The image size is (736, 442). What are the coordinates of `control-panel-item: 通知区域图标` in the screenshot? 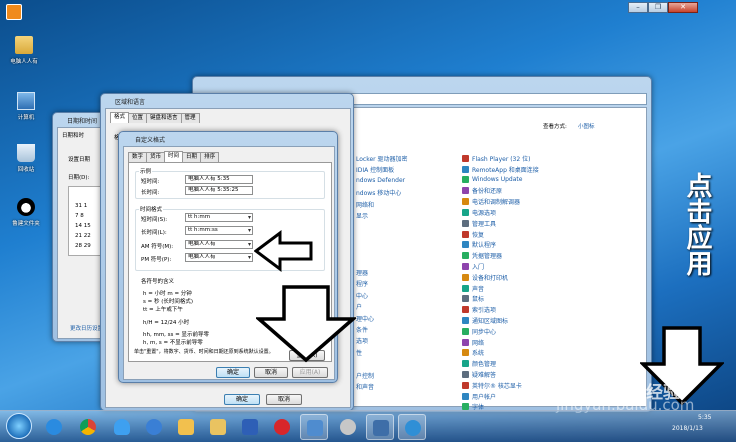 It's located at (485, 320).